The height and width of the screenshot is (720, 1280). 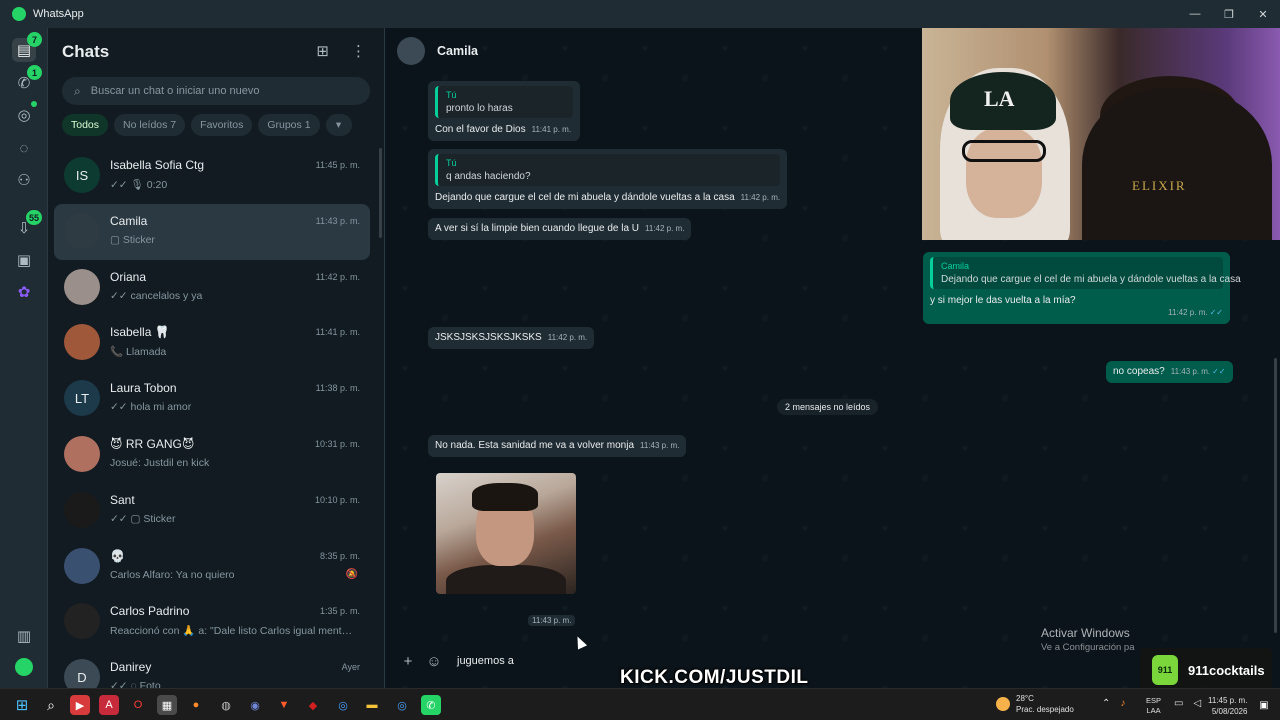 What do you see at coordinates (506, 533) in the screenshot?
I see `sticker-image` at bounding box center [506, 533].